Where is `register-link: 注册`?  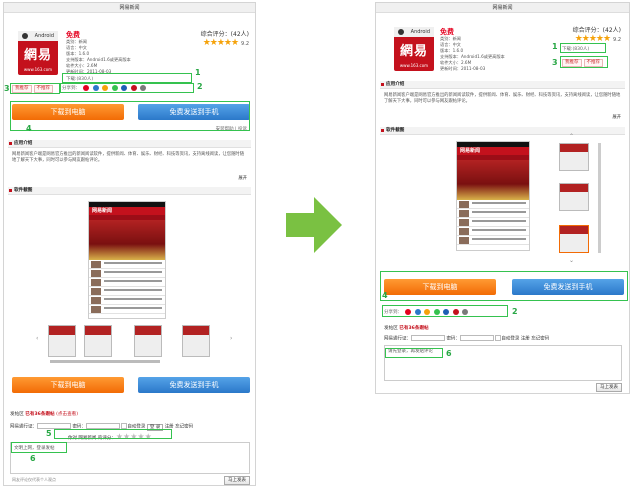 register-link: 注册 is located at coordinates (525, 339).